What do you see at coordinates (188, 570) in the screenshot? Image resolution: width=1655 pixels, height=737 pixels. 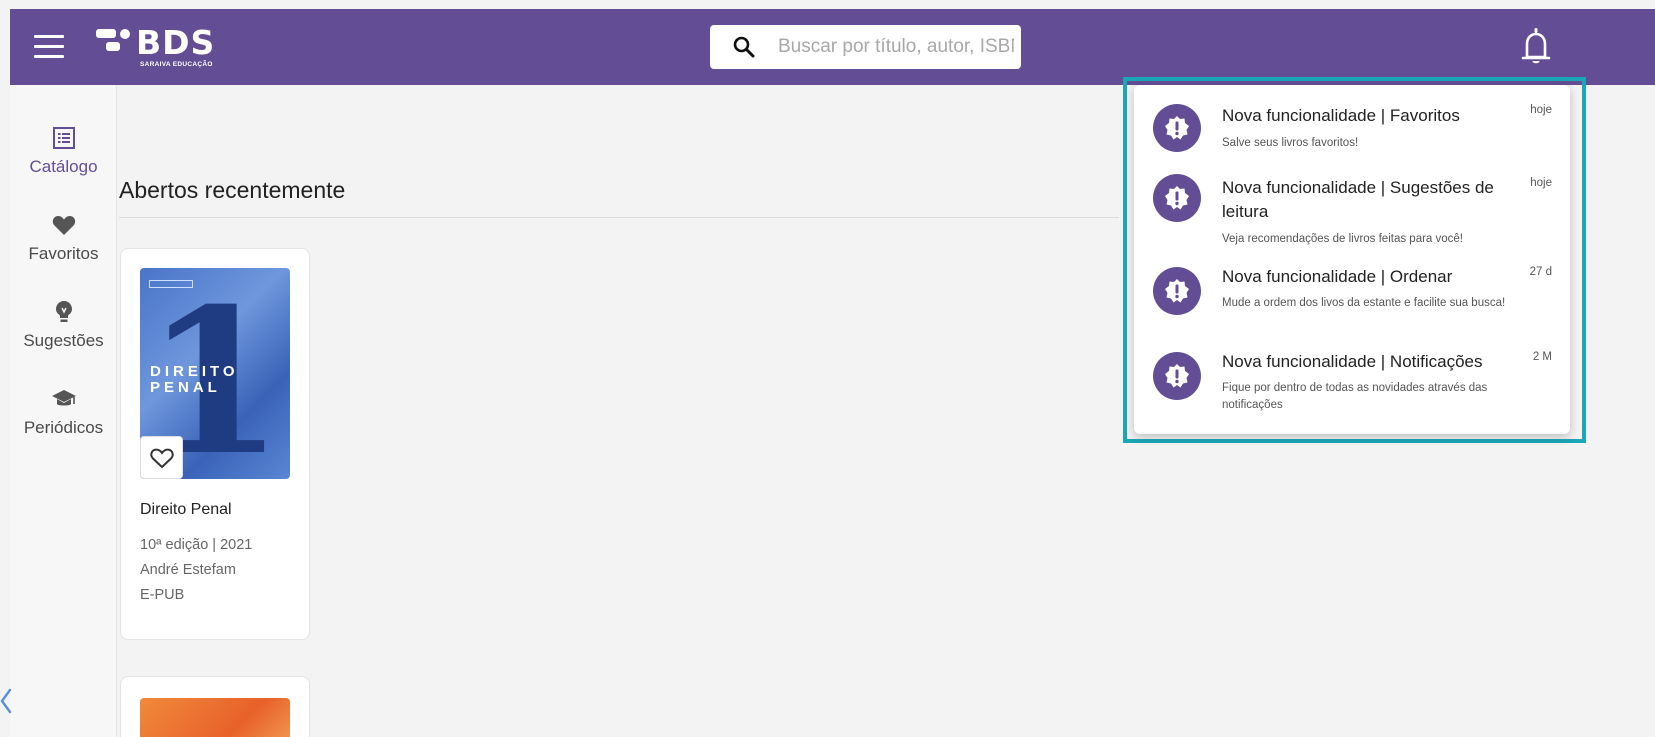 I see `book-author: André Estefam` at bounding box center [188, 570].